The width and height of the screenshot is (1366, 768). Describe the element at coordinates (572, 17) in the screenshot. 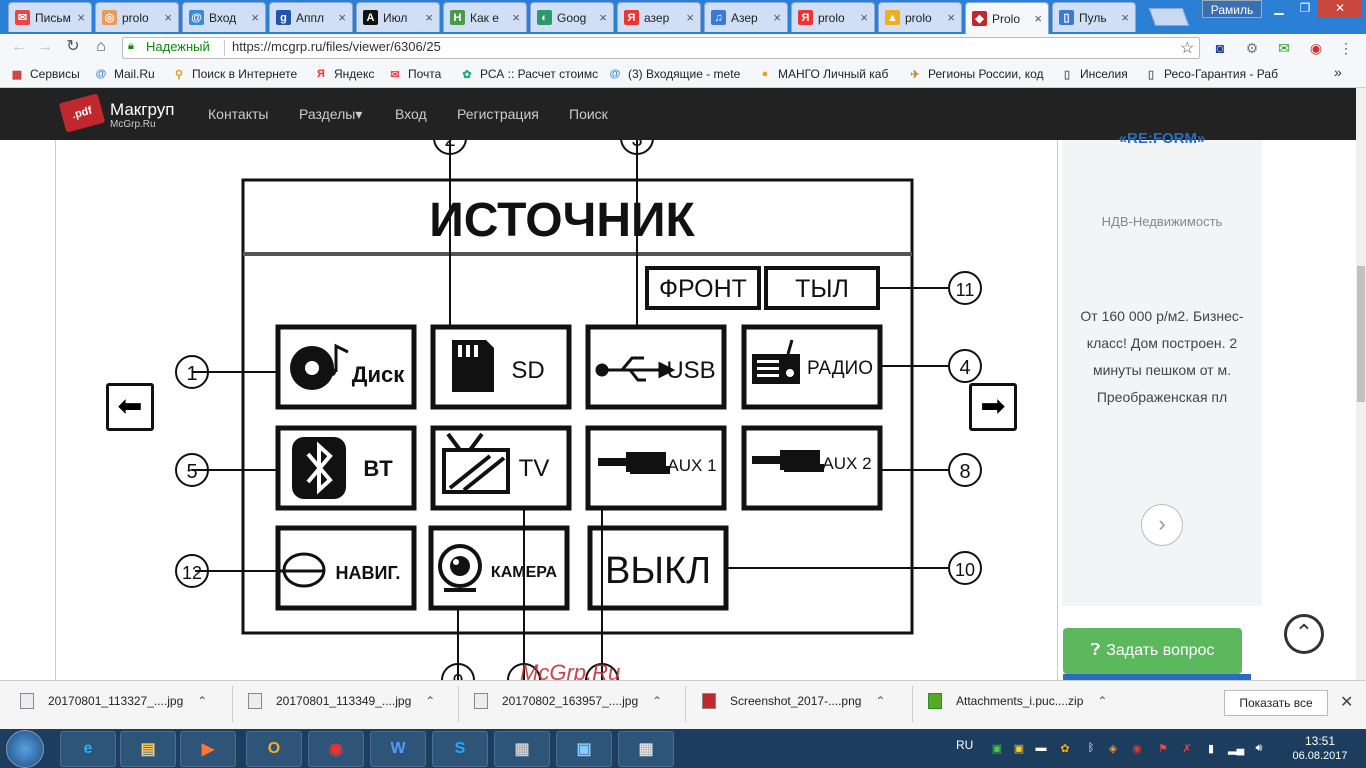

I see `browser-tab: ◐ Goog ×` at that location.